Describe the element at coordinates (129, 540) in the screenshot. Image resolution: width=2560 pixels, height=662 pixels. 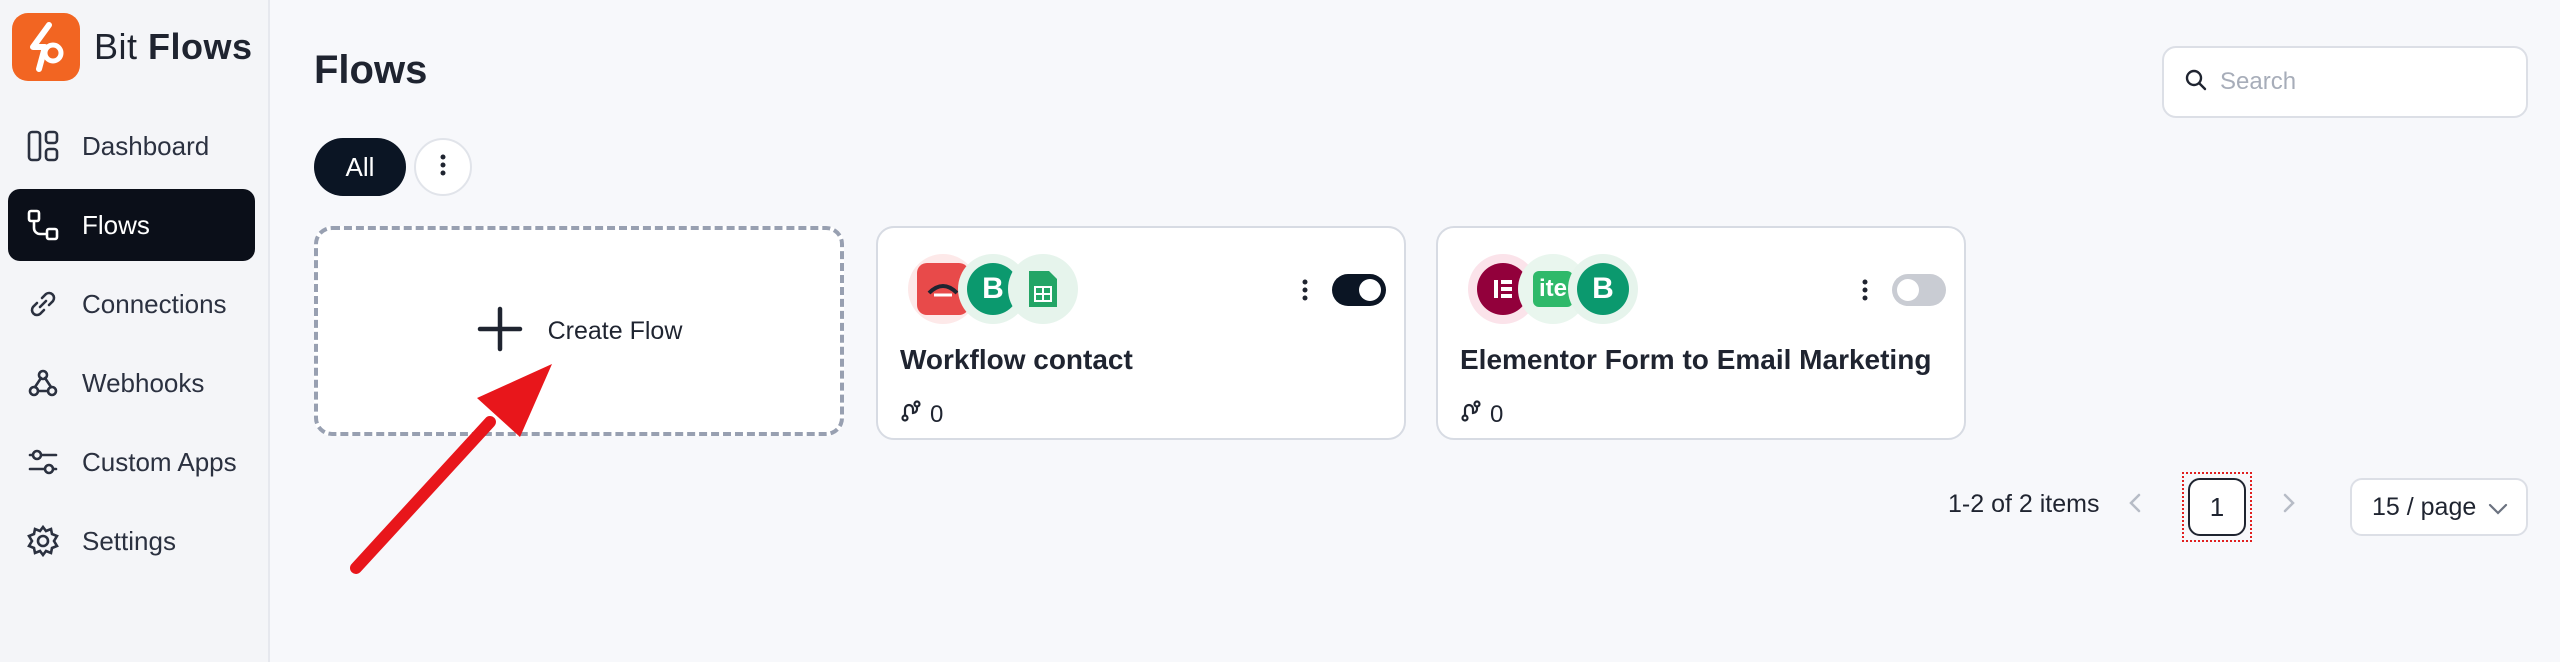
I see `sidebar-item-label: Settings` at that location.